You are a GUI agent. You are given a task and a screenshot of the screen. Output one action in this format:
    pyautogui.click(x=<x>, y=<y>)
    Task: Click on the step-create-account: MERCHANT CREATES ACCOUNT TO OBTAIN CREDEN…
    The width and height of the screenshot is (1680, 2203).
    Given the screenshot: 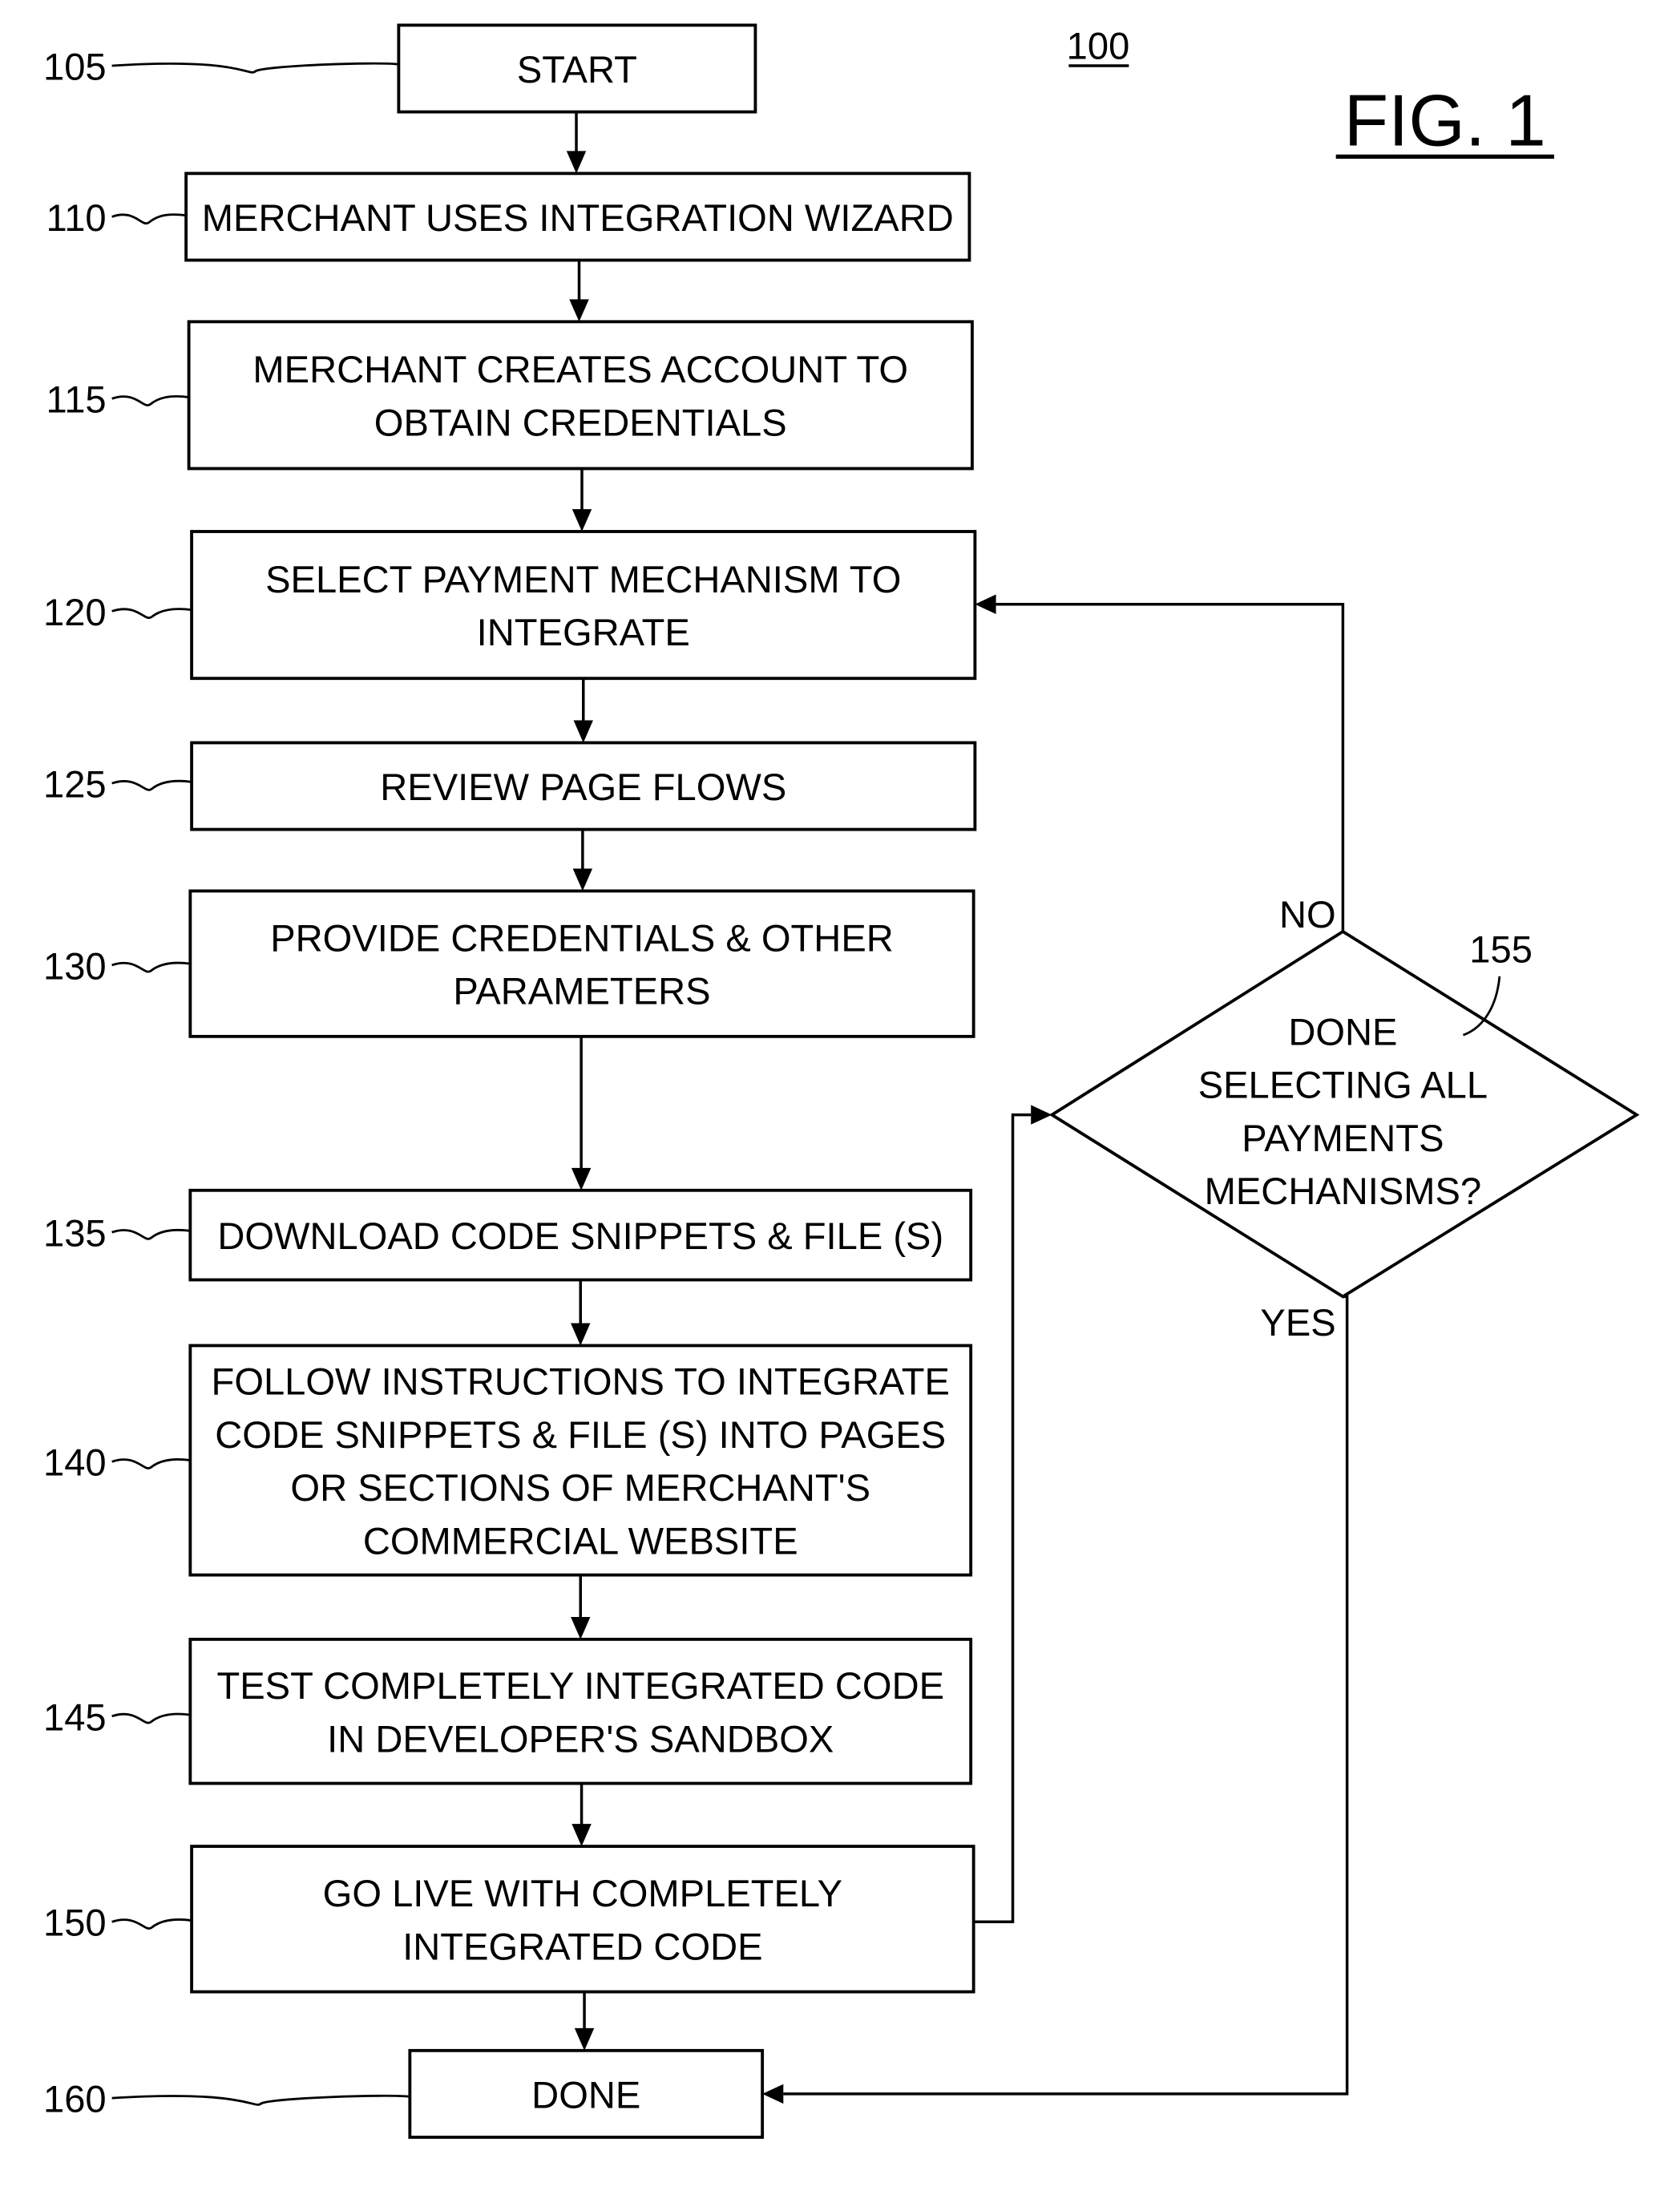 What is the action you would take?
    pyautogui.click(x=510, y=395)
    